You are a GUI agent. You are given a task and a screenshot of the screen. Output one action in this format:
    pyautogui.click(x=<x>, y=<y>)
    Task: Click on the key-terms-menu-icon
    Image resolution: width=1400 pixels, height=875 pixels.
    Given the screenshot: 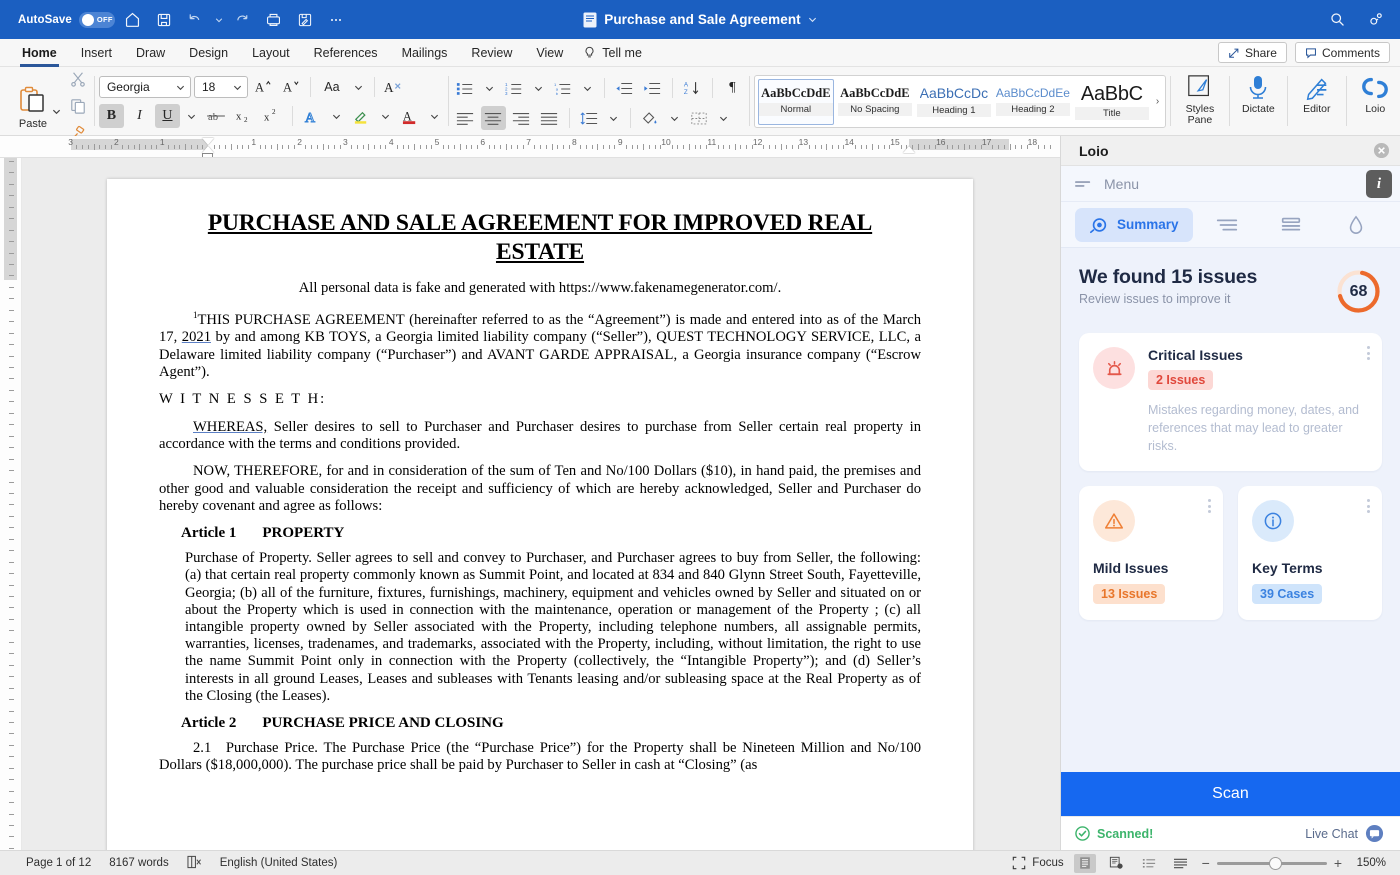 What is the action you would take?
    pyautogui.click(x=1368, y=506)
    